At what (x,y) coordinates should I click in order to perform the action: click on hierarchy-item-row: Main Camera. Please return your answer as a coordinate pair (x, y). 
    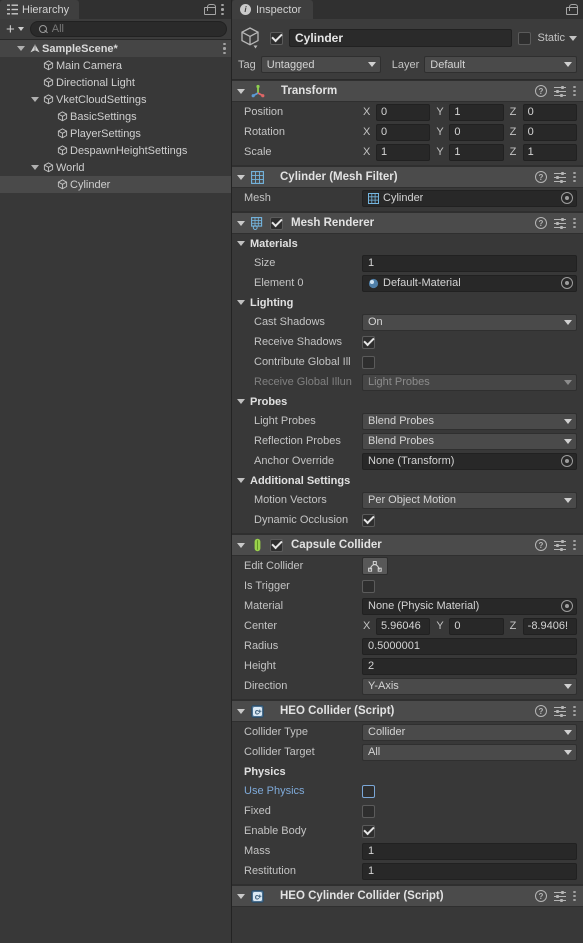
    Looking at the image, I should click on (115, 65).